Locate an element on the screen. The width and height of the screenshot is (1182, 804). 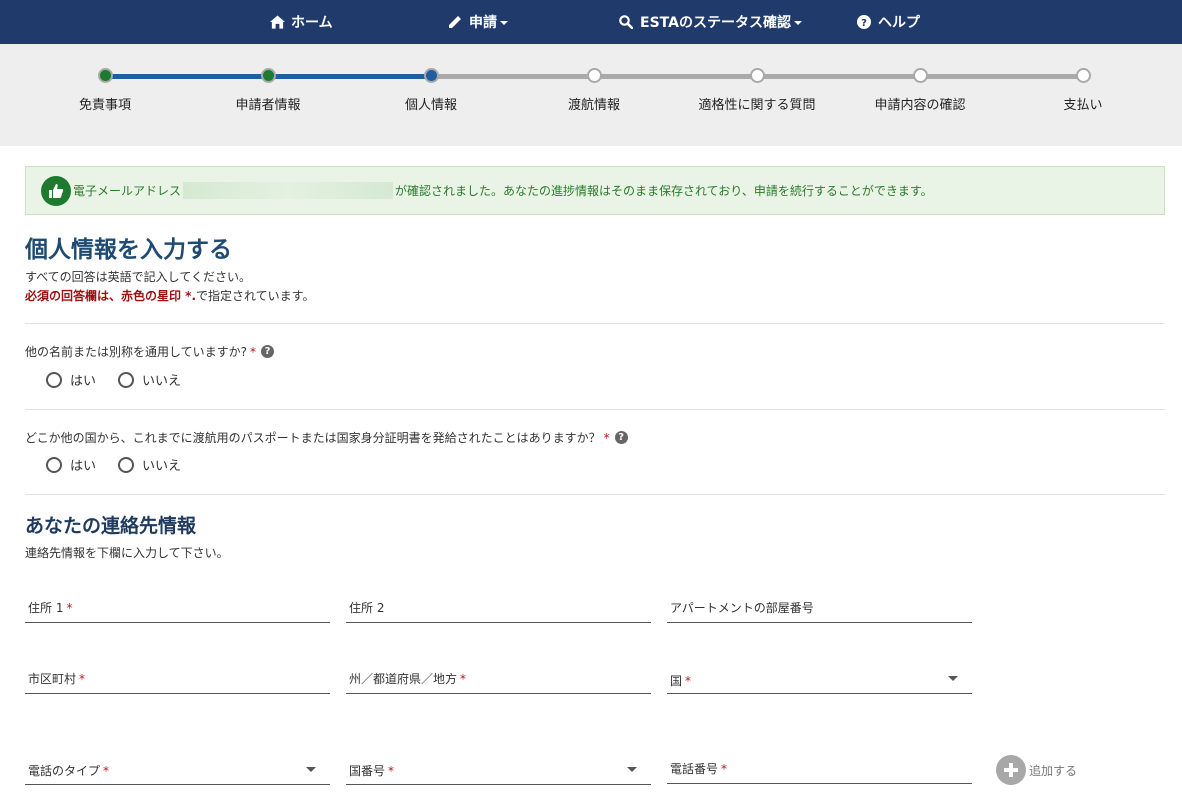
phone-number-field: 電話番号 * is located at coordinates (819, 771).